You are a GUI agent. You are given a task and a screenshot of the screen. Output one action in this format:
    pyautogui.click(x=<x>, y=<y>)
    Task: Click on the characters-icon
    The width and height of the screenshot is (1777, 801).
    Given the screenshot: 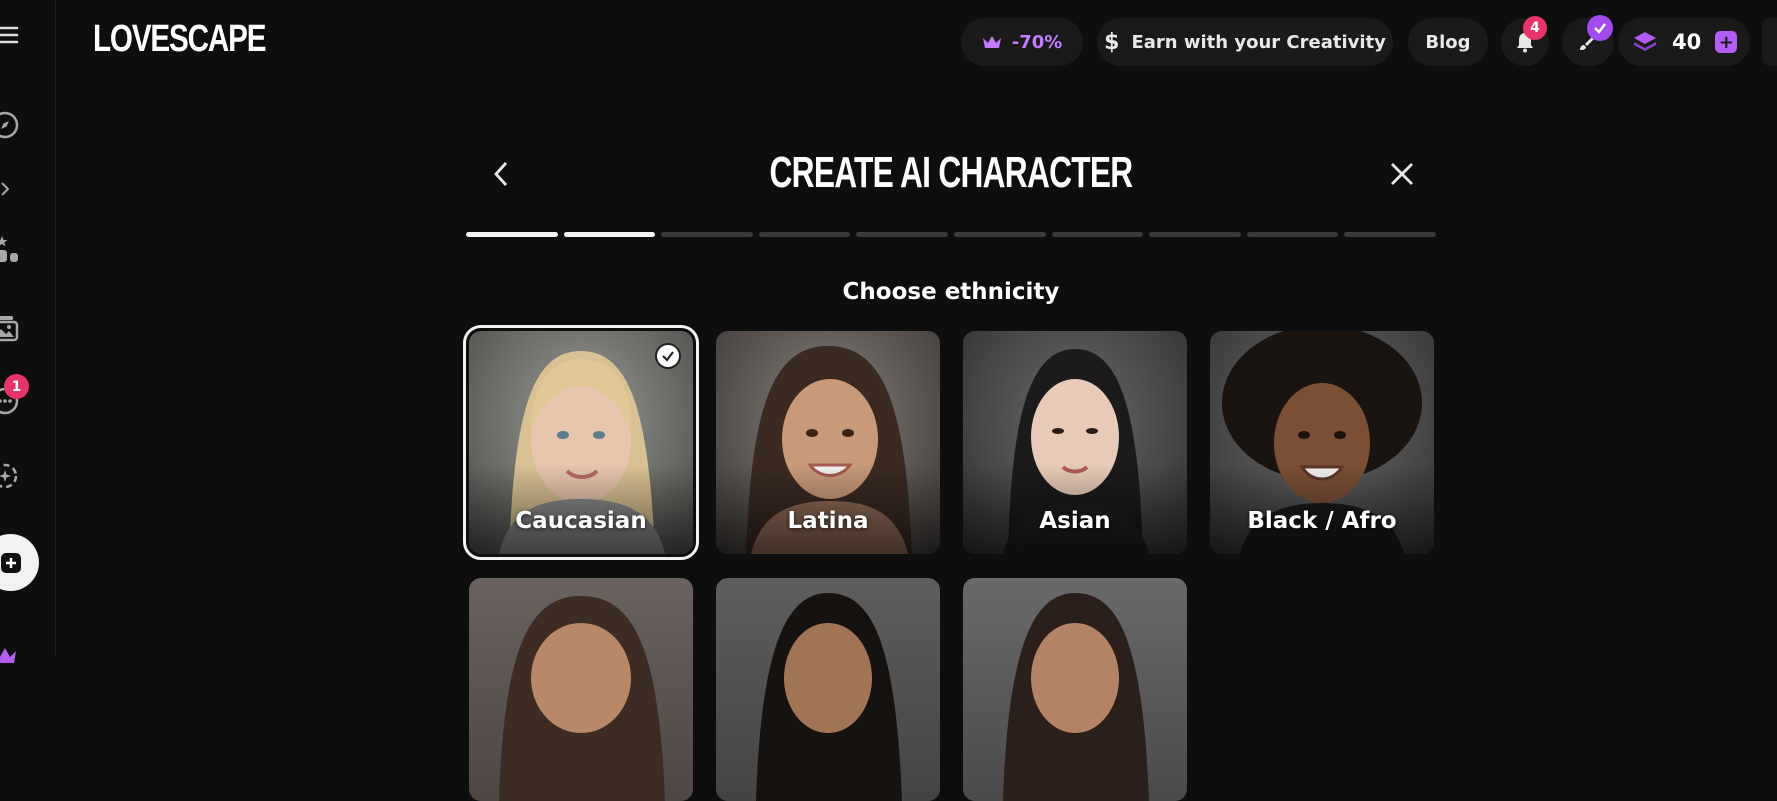 What is the action you would take?
    pyautogui.click(x=11, y=250)
    